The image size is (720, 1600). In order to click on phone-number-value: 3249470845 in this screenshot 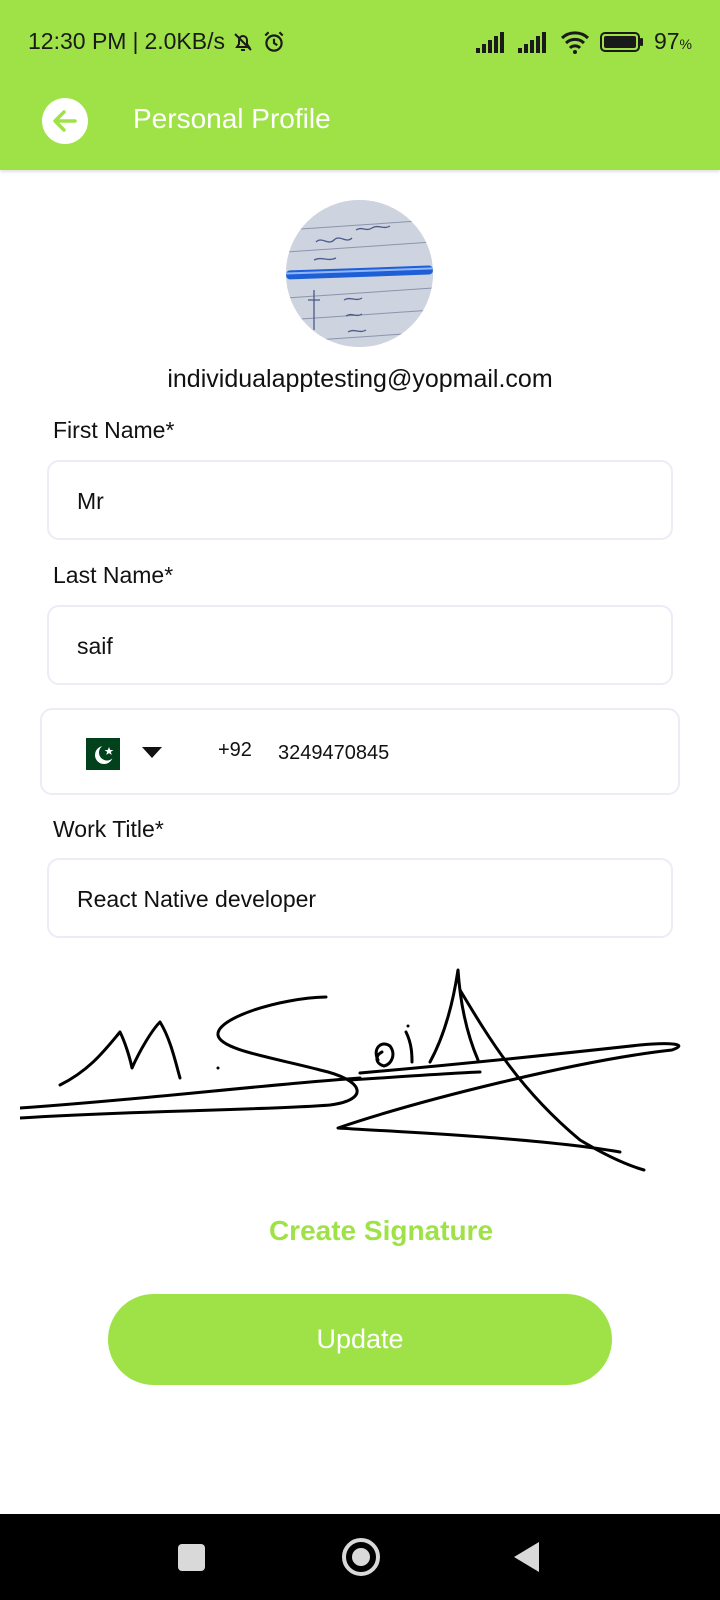, I will do `click(334, 753)`.